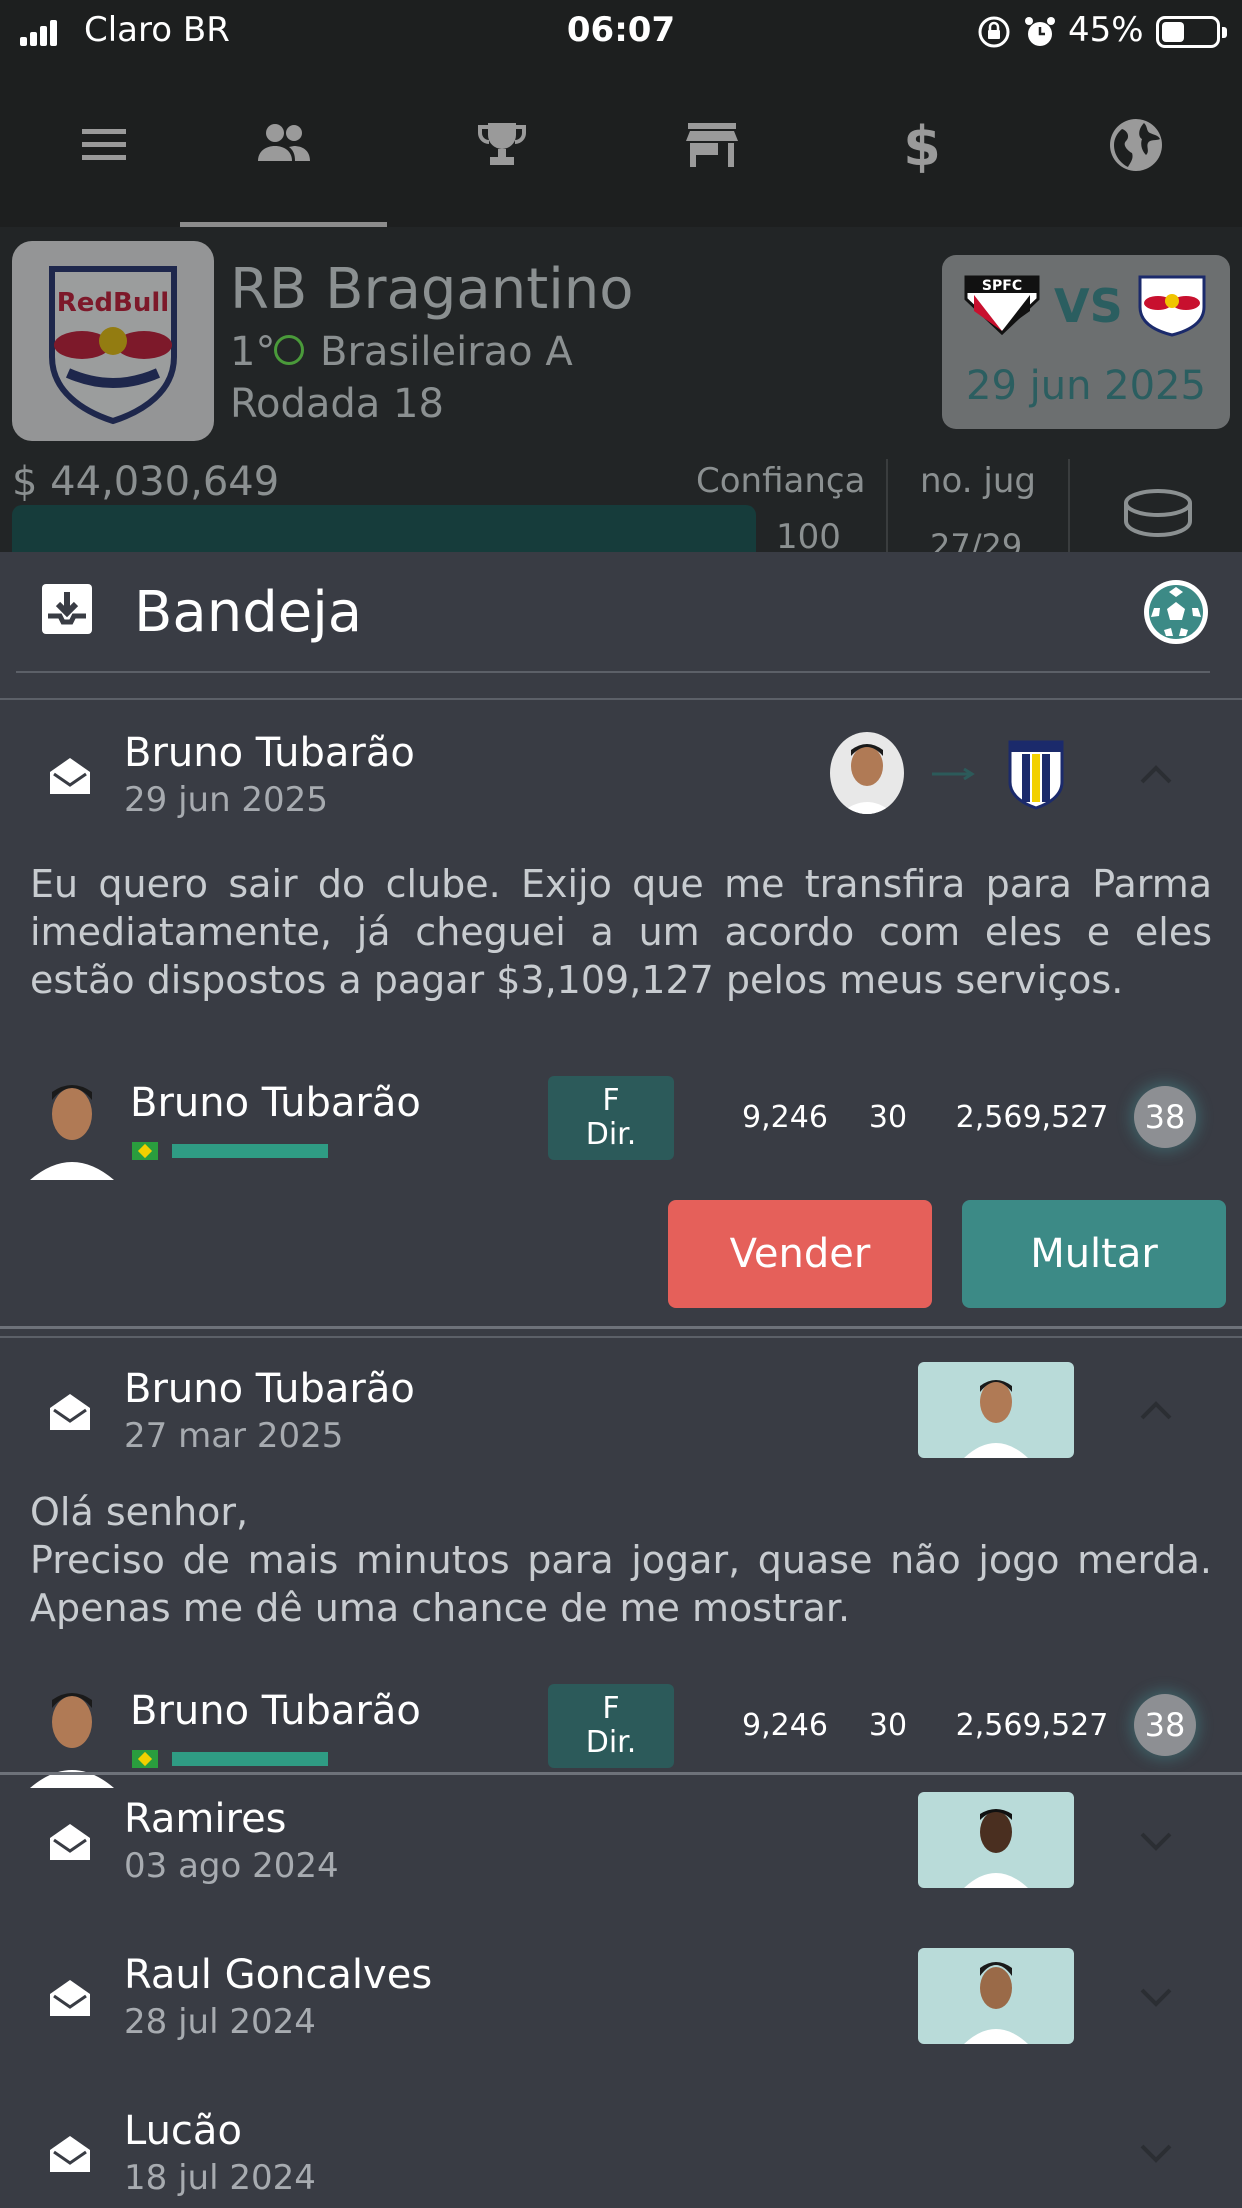 This screenshot has width=1242, height=2208. I want to click on message-sender: Raul Goncalves, so click(278, 1975).